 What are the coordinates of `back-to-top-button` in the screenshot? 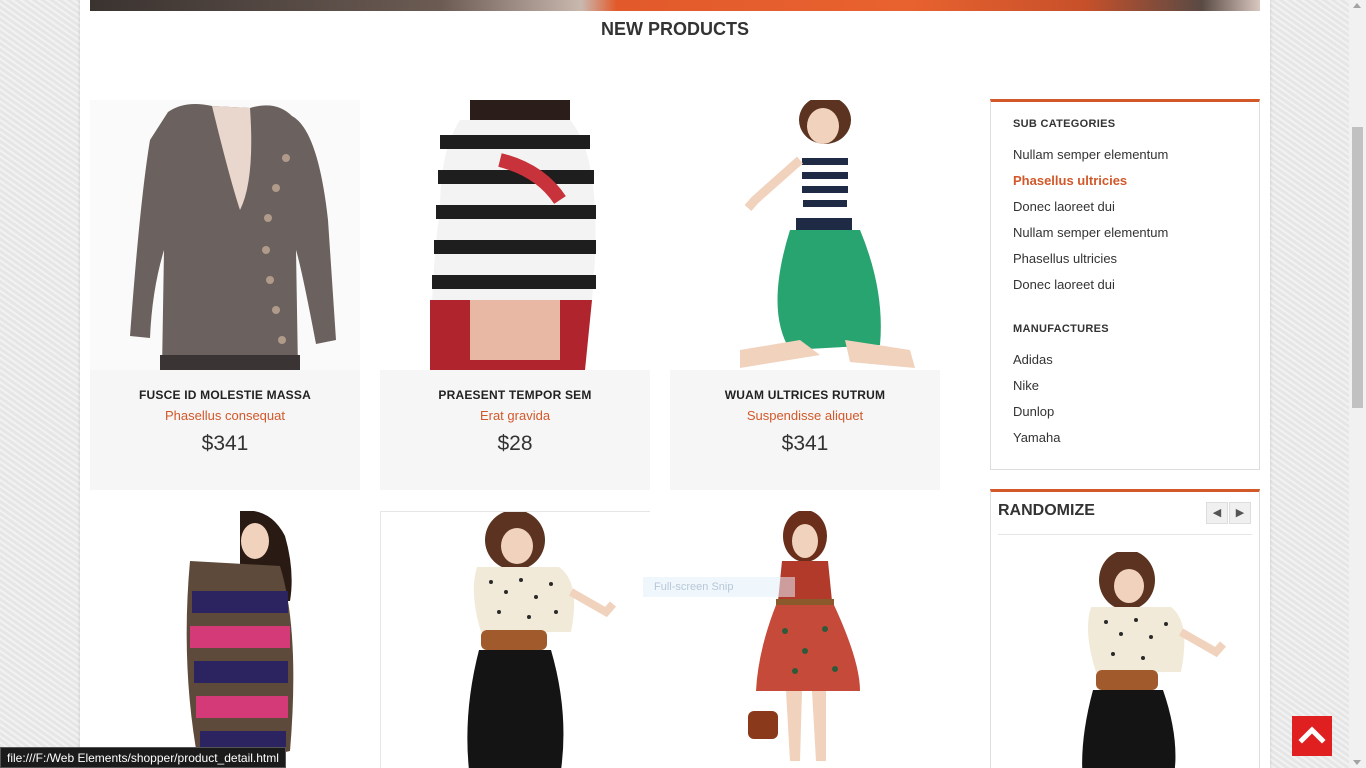 It's located at (1312, 736).